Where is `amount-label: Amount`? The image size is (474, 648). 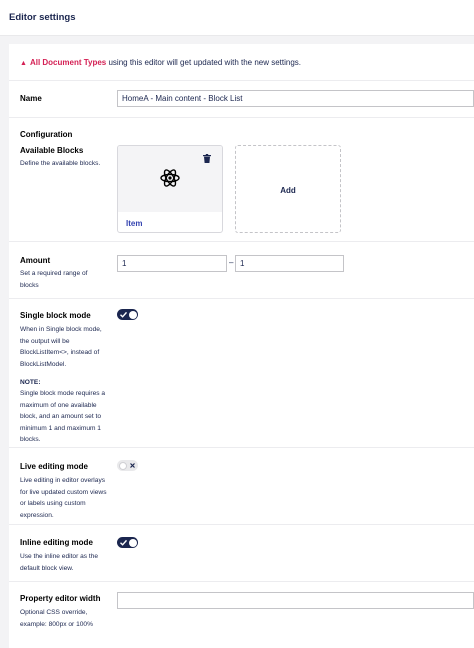 amount-label: Amount is located at coordinates (35, 260).